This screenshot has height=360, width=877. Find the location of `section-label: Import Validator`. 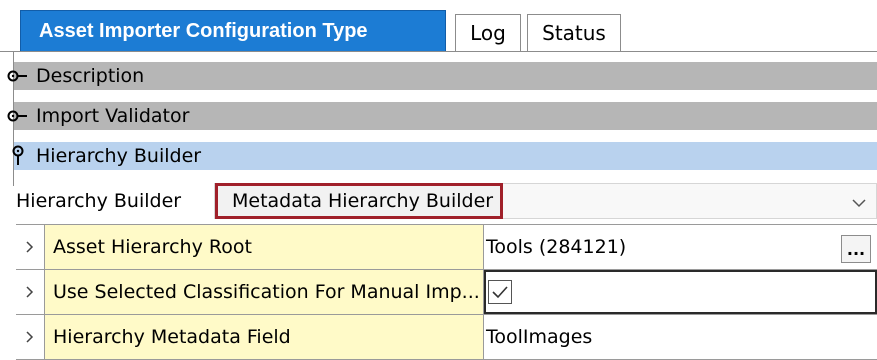

section-label: Import Validator is located at coordinates (113, 116).